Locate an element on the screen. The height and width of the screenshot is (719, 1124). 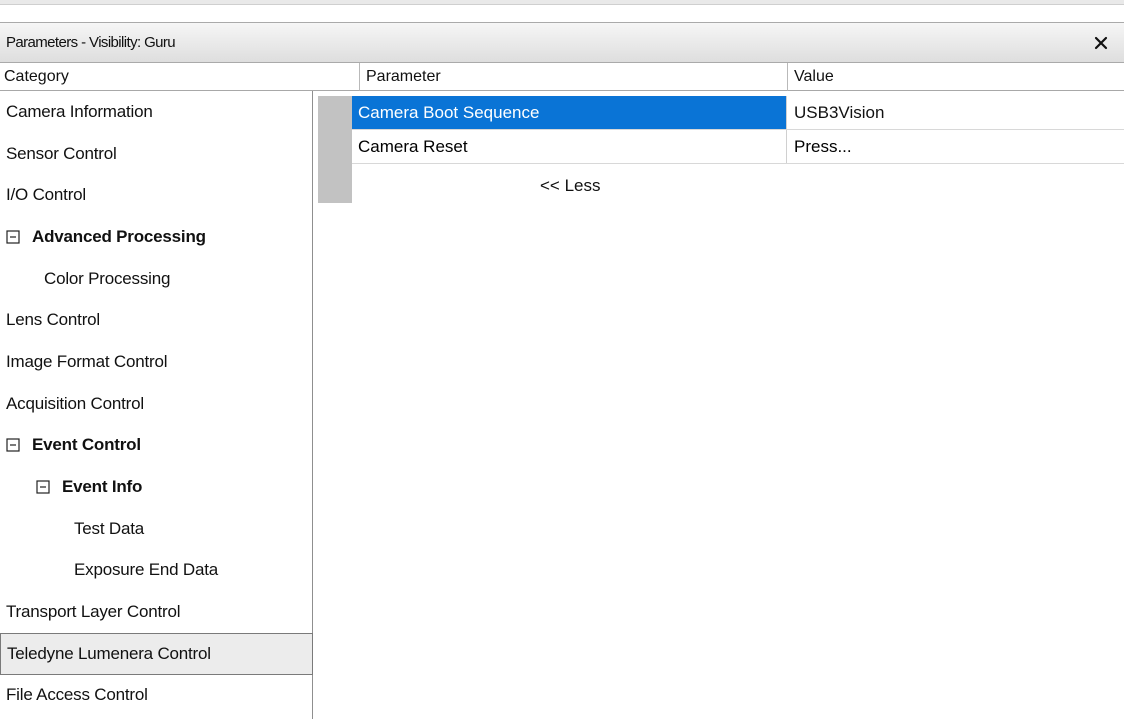
category-image-format-control: Image Format Control is located at coordinates (156, 362).